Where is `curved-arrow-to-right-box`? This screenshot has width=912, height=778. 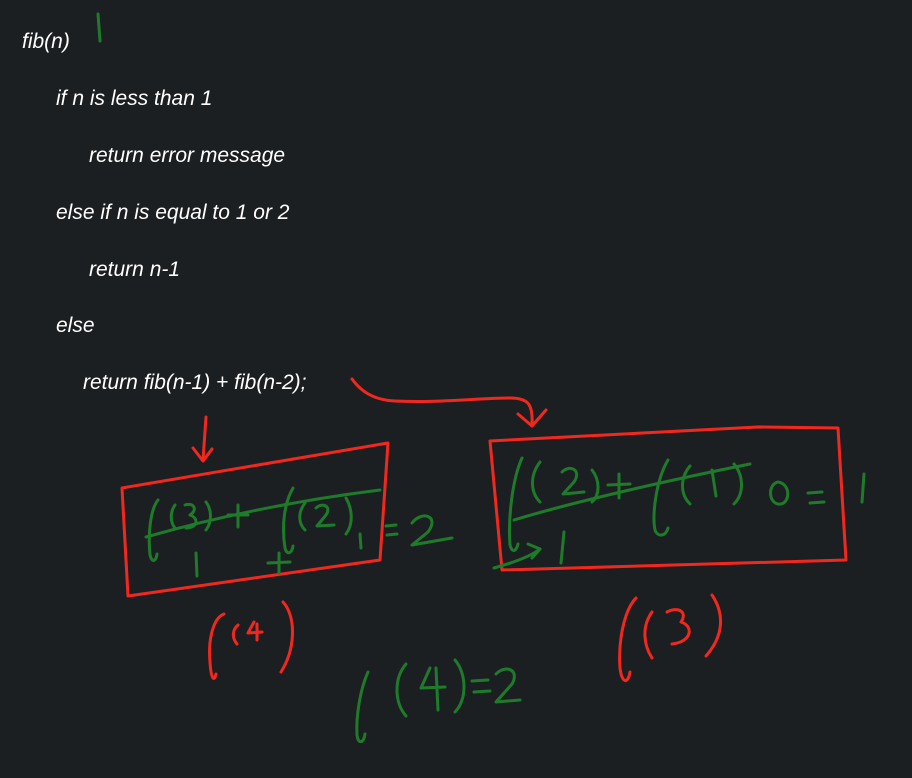 curved-arrow-to-right-box is located at coordinates (442, 401).